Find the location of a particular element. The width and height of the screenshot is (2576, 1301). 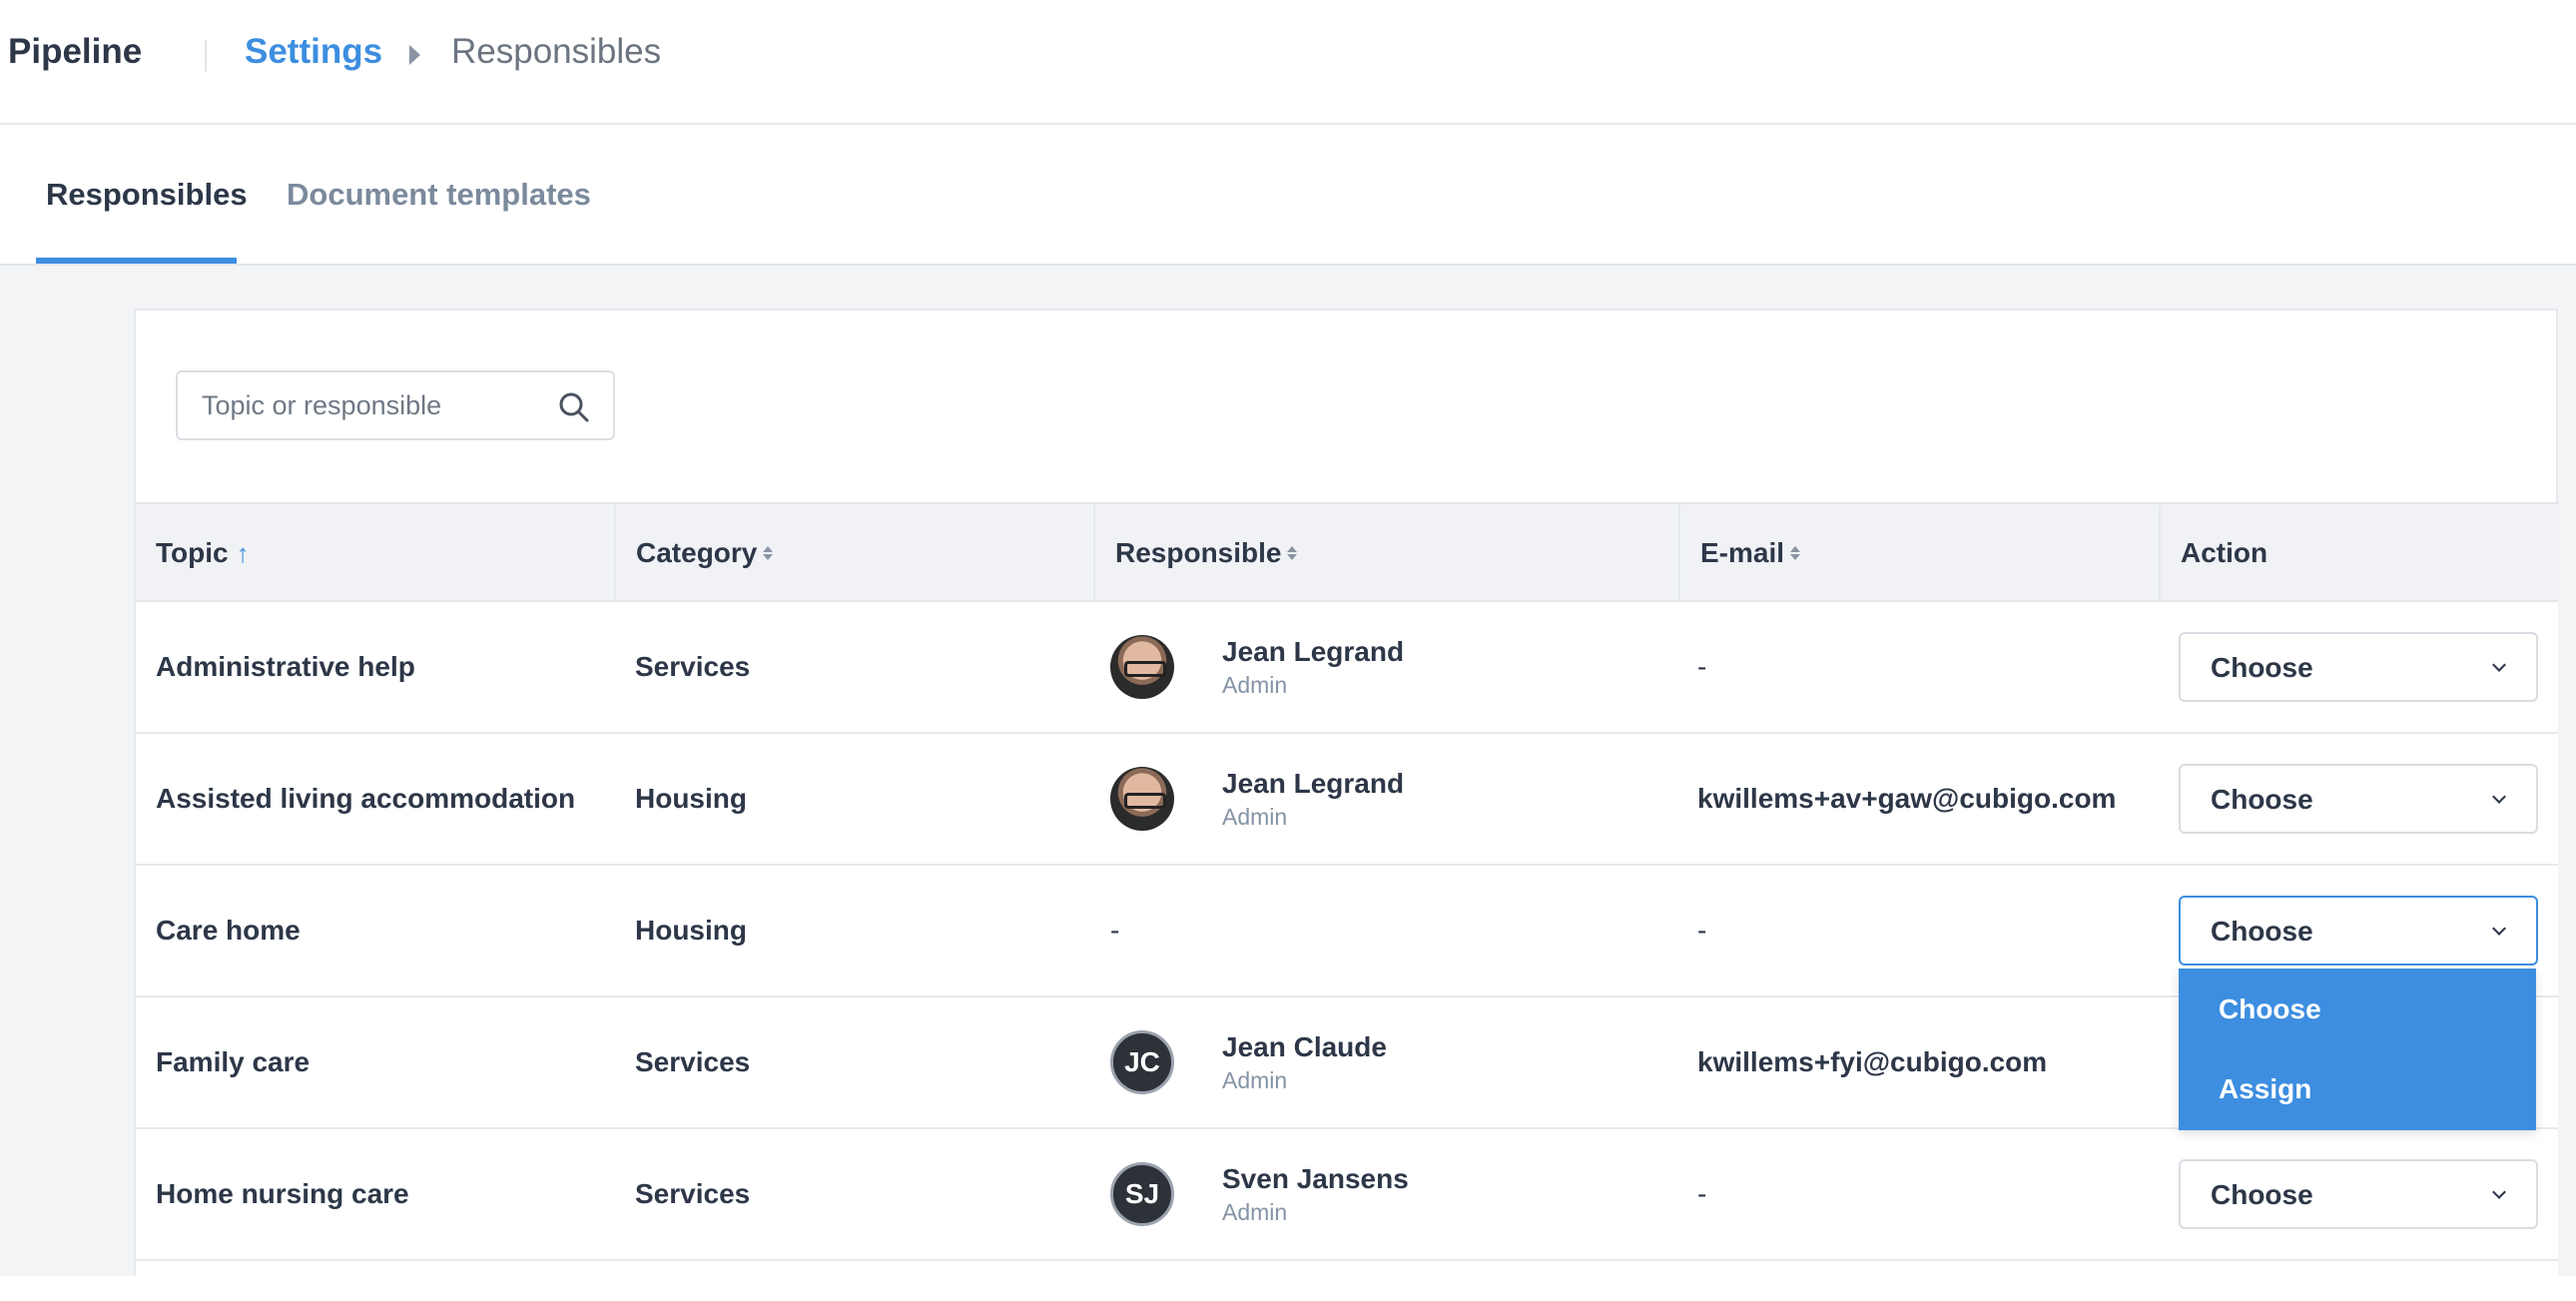

active-tab-indicator is located at coordinates (136, 261).